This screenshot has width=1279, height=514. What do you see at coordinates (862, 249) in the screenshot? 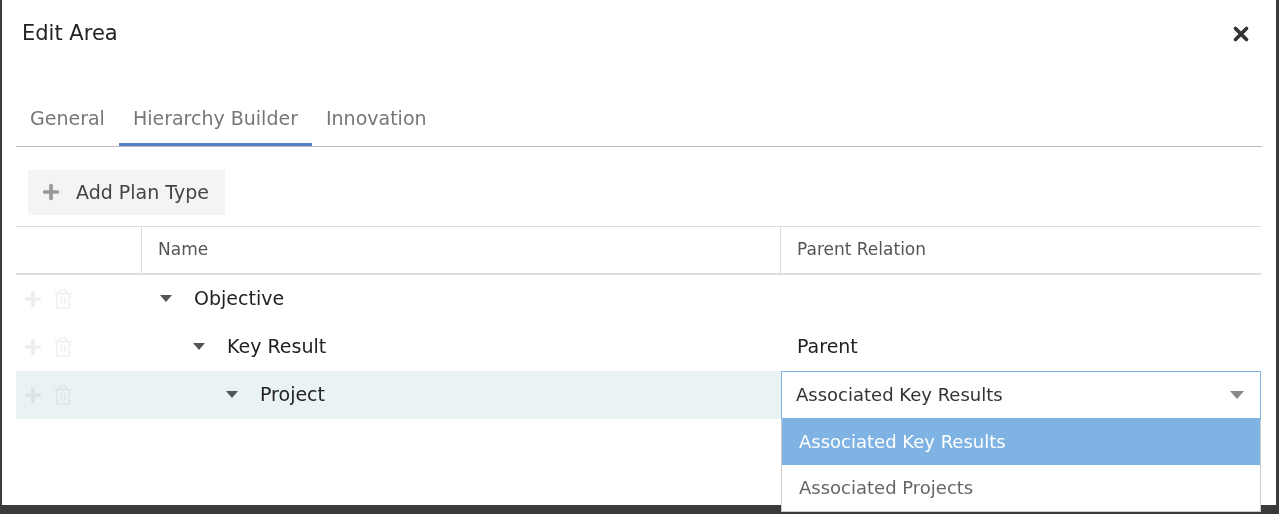
I see `column-header: Parent Relation` at bounding box center [862, 249].